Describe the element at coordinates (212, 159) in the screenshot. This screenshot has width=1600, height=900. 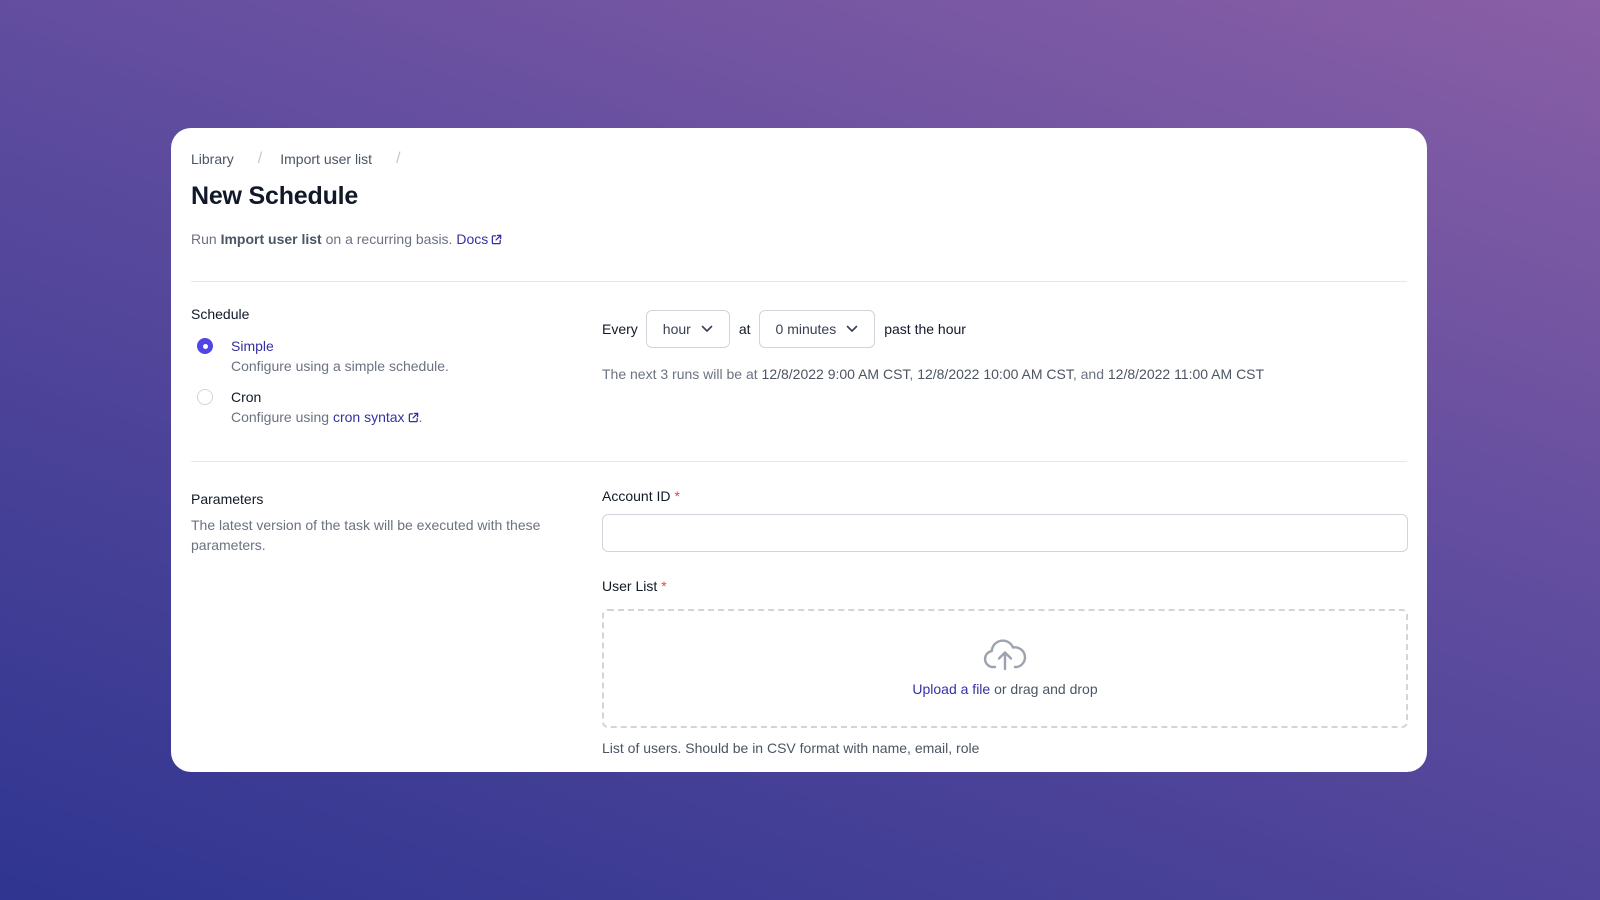
I see `breadcrumb-item-library: Library` at that location.